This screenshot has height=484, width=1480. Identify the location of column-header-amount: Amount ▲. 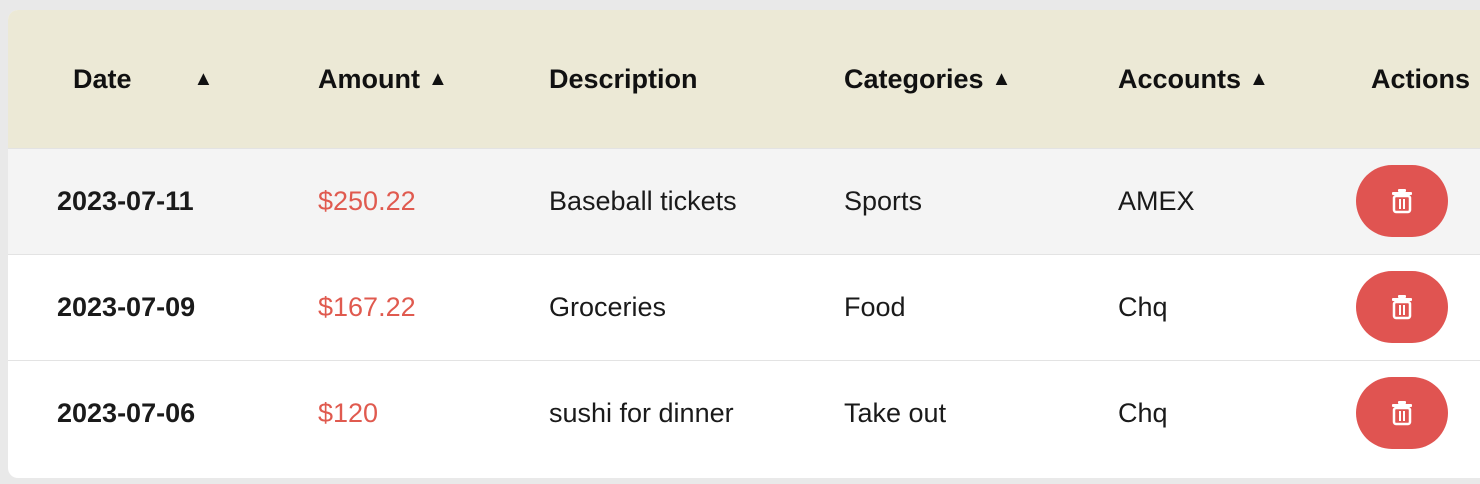
(383, 79).